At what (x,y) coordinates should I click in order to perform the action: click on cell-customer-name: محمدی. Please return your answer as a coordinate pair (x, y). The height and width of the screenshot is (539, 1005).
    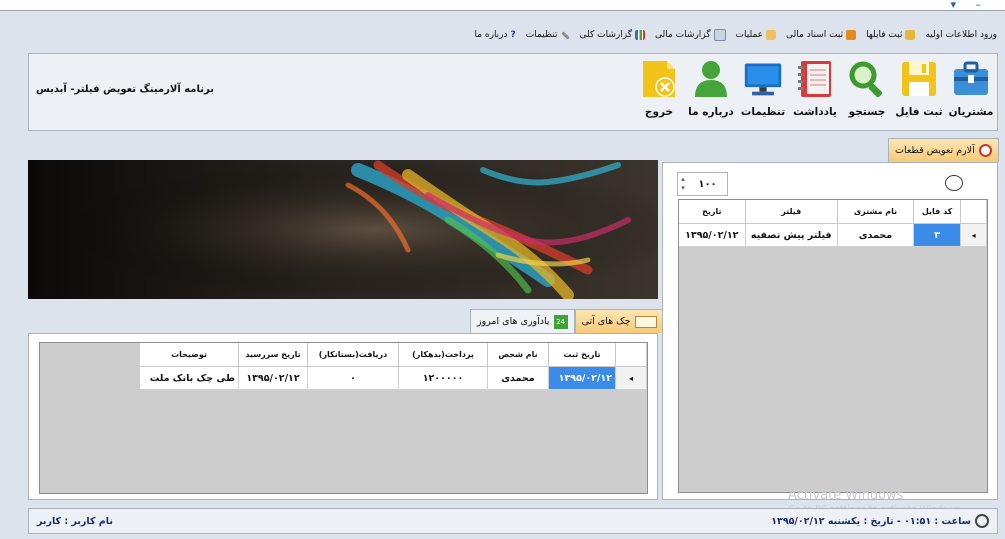
    Looking at the image, I should click on (876, 235).